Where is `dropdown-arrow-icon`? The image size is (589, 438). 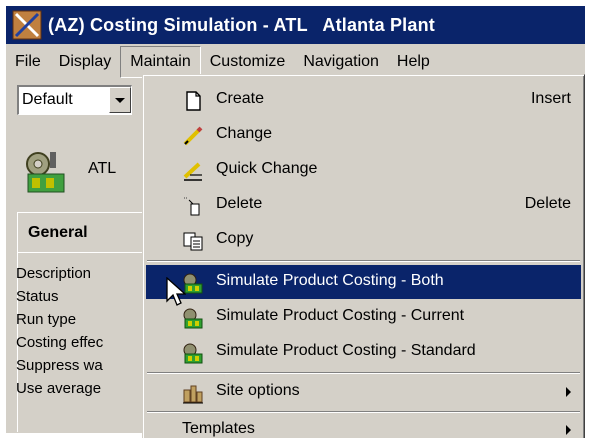 dropdown-arrow-icon is located at coordinates (120, 100).